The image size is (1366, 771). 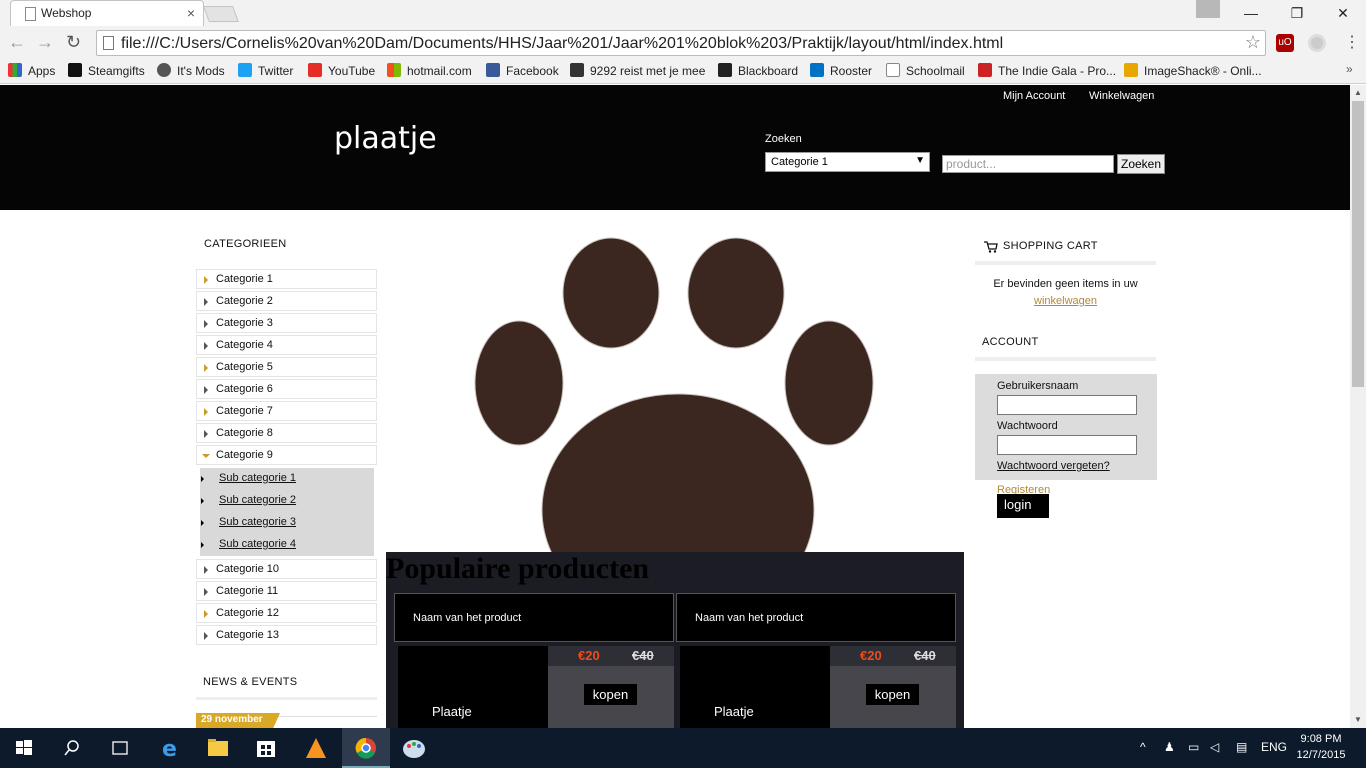 I want to click on bookmark-facebook: Facebook, so click(x=522, y=70).